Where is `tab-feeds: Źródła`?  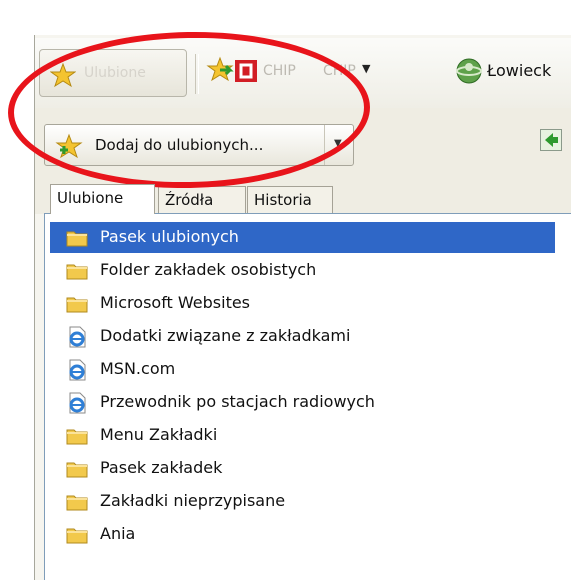
tab-feeds: Źródła is located at coordinates (202, 200).